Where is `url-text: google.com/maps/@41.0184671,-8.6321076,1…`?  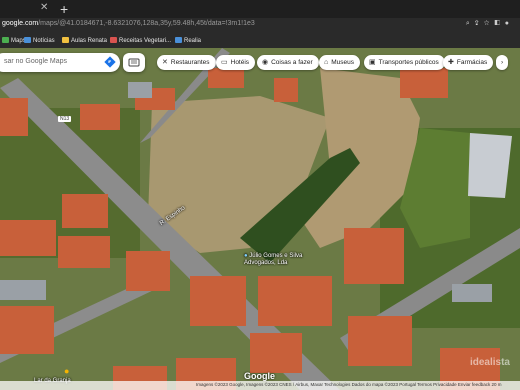
url-text: google.com/maps/@41.0184671,-8.6321076,1… is located at coordinates (128, 23).